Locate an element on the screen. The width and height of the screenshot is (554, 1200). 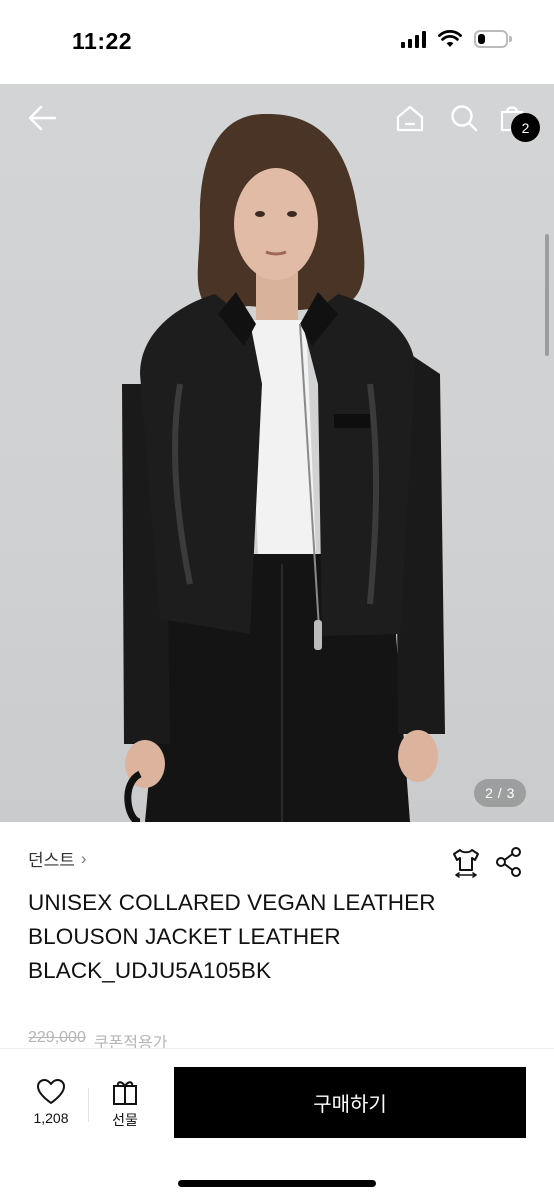
battery-icon is located at coordinates (493, 39).